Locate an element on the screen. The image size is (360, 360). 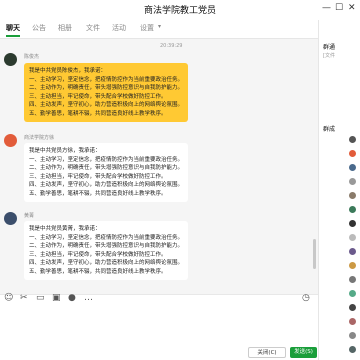
members-title: 群成 is located at coordinates (329, 129).